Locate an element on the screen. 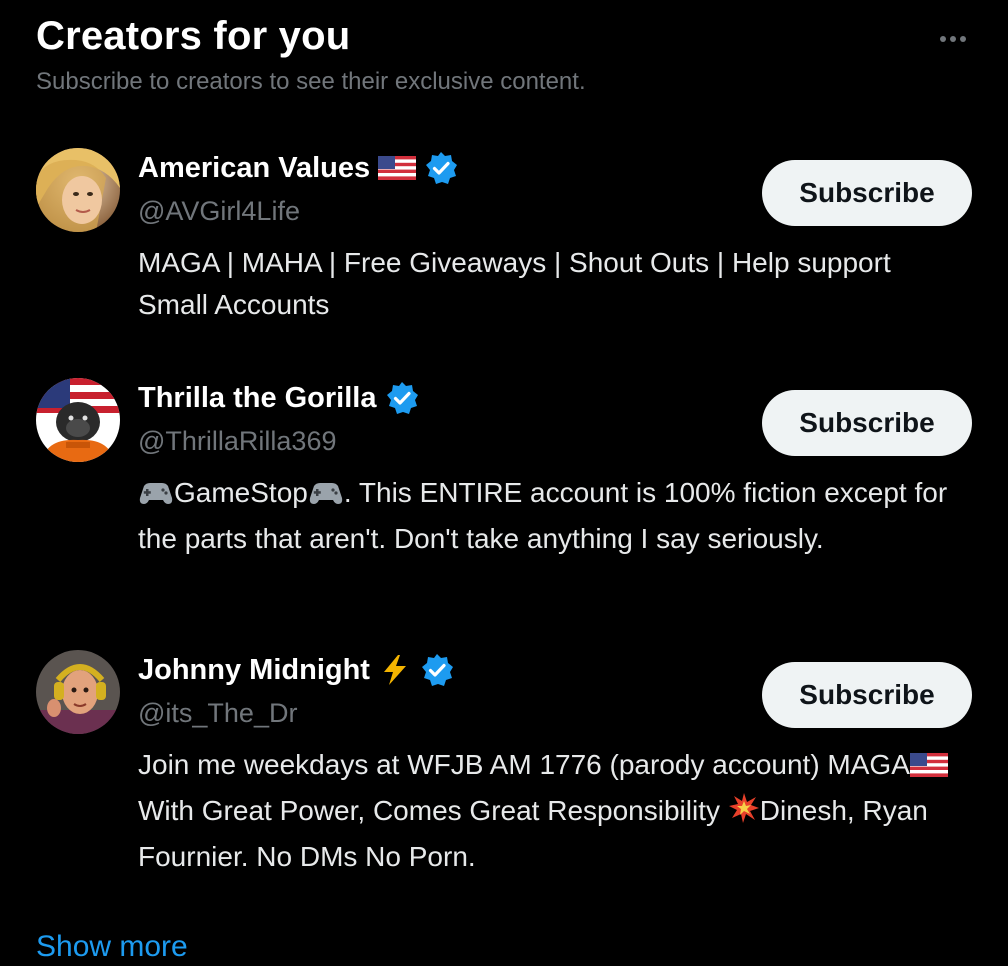  section-title: Creators for you is located at coordinates (193, 36).